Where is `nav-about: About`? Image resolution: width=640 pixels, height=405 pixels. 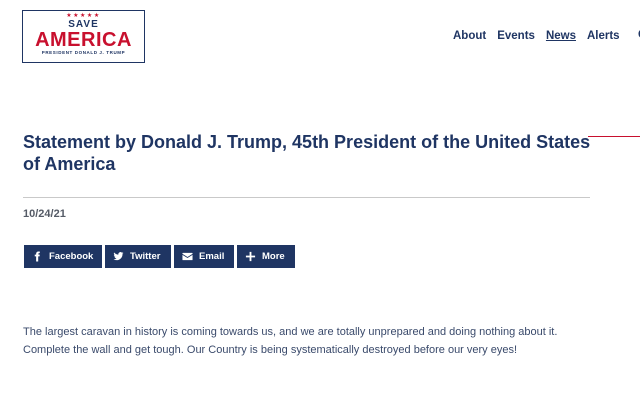
nav-about: About is located at coordinates (469, 36).